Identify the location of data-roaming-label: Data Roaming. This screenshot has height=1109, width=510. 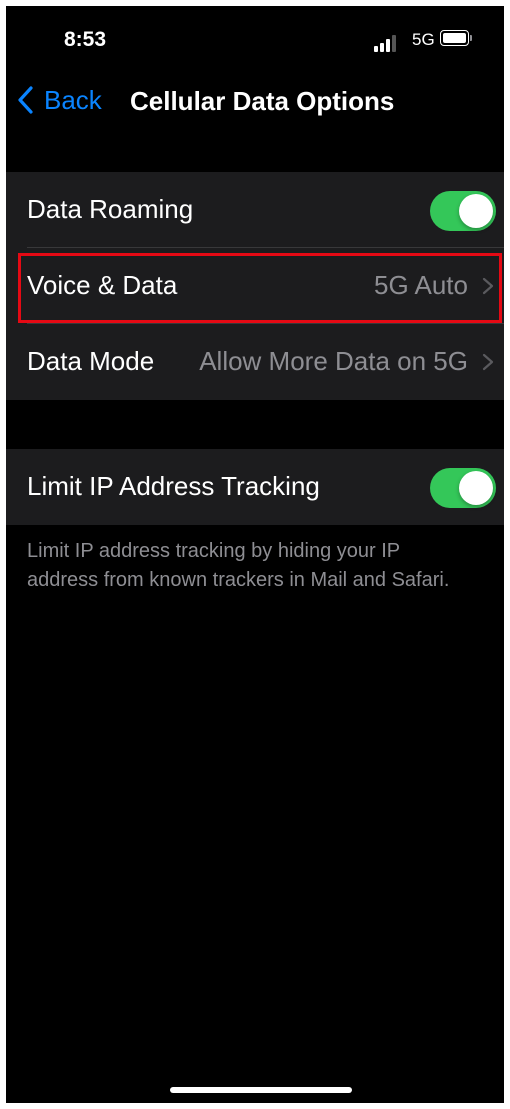
(110, 209).